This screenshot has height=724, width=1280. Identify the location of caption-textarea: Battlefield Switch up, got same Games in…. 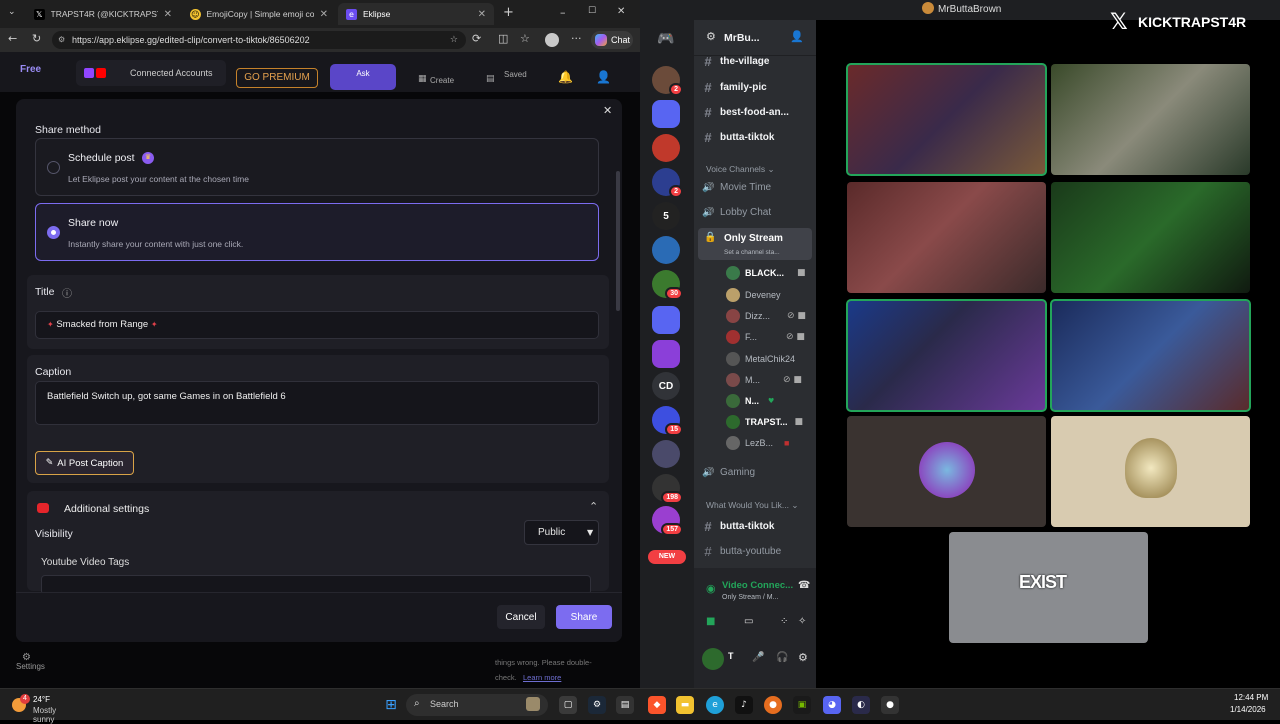
(317, 403).